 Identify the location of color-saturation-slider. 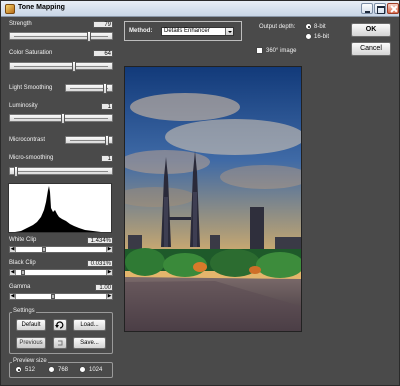
(61, 66).